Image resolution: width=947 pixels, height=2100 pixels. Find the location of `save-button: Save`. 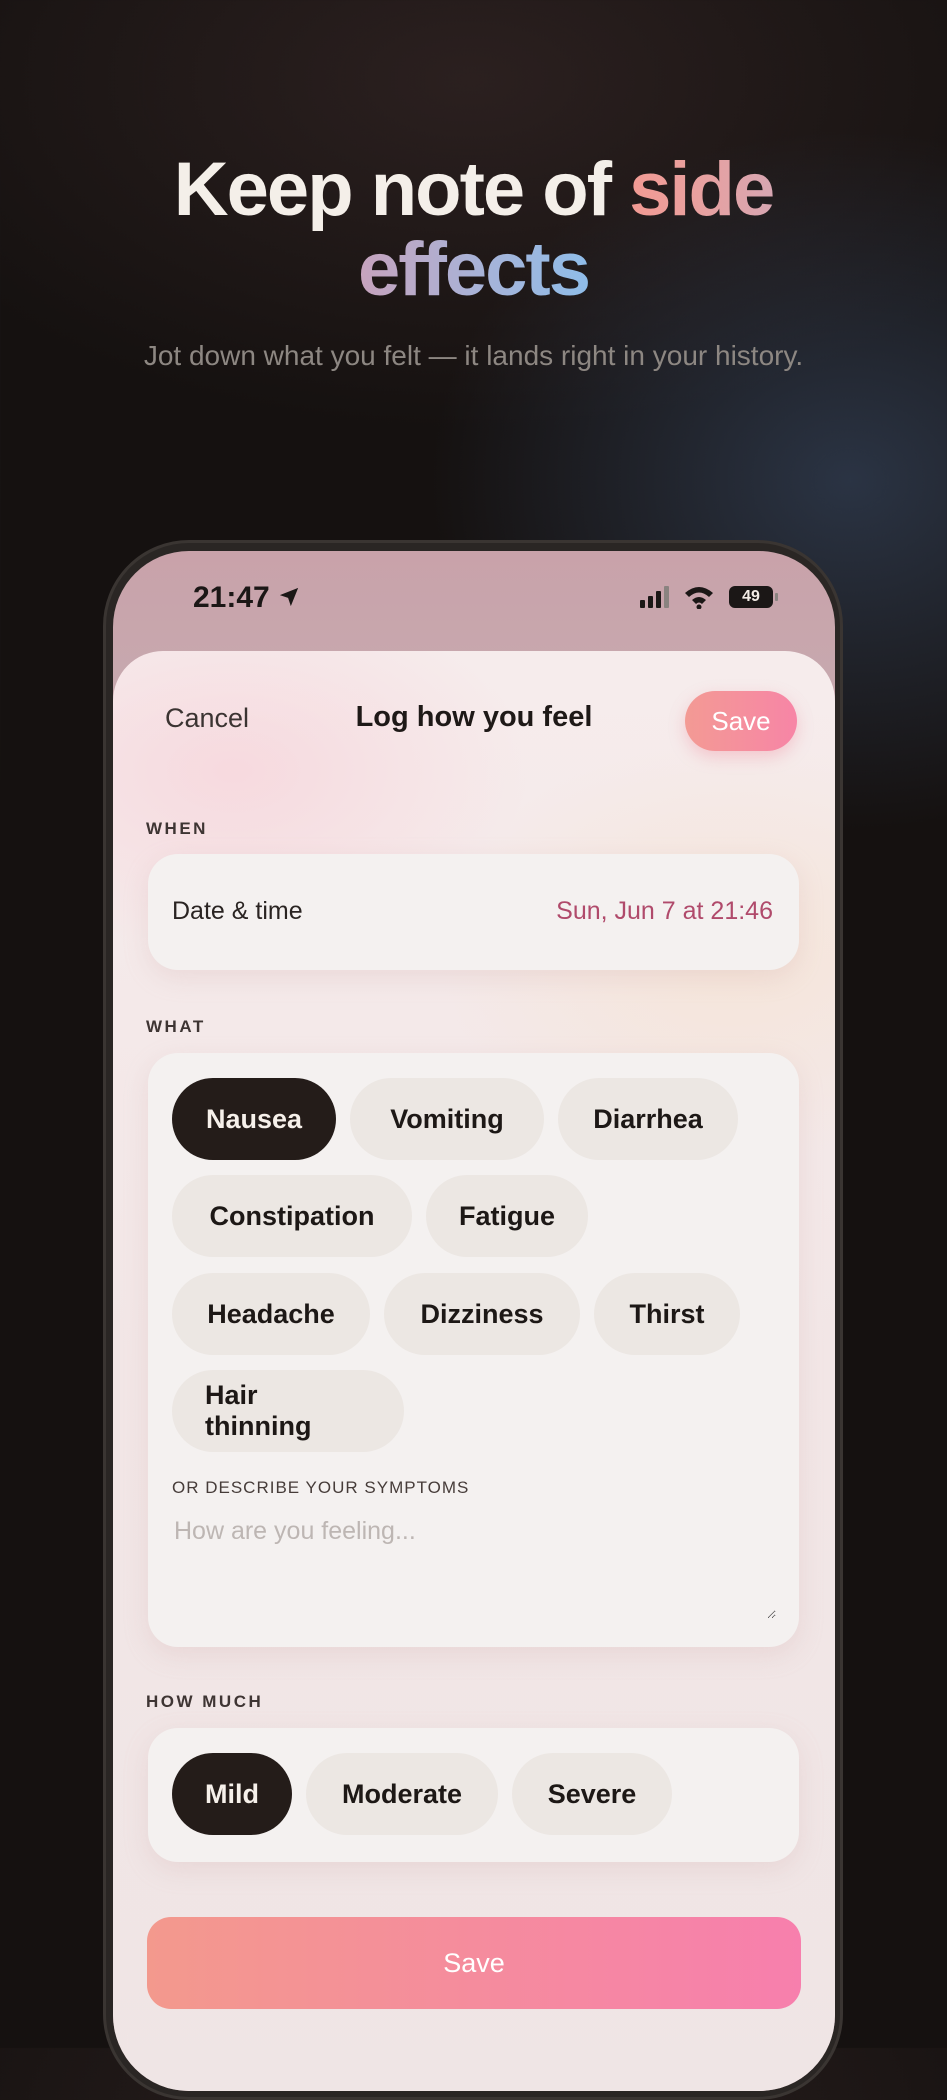

save-button: Save is located at coordinates (474, 1963).